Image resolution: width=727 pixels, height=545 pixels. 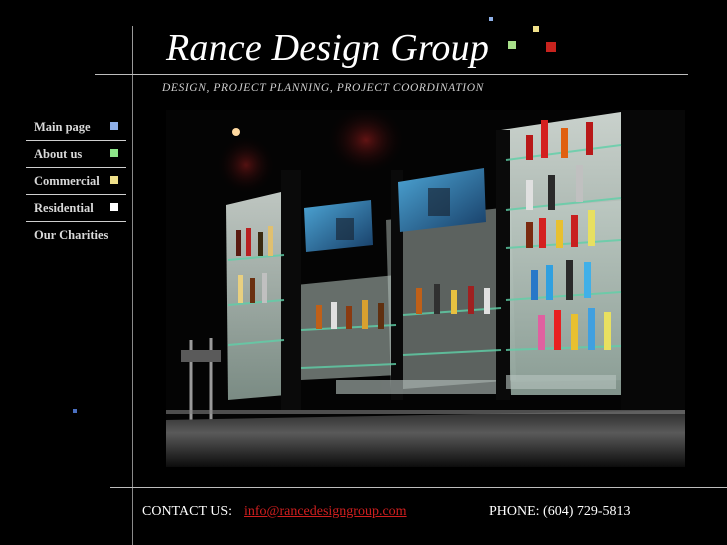 I want to click on nav-item-commercial: Commercial, so click(x=76, y=181).